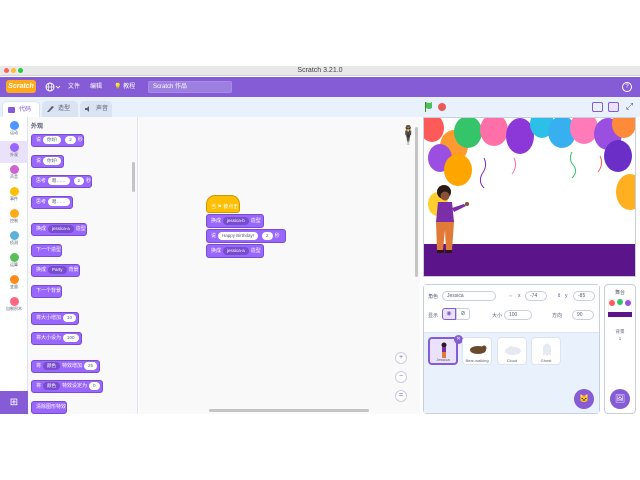 Image resolution: width=640 pixels, height=480 pixels. I want to click on stop-sign-icon, so click(442, 107).